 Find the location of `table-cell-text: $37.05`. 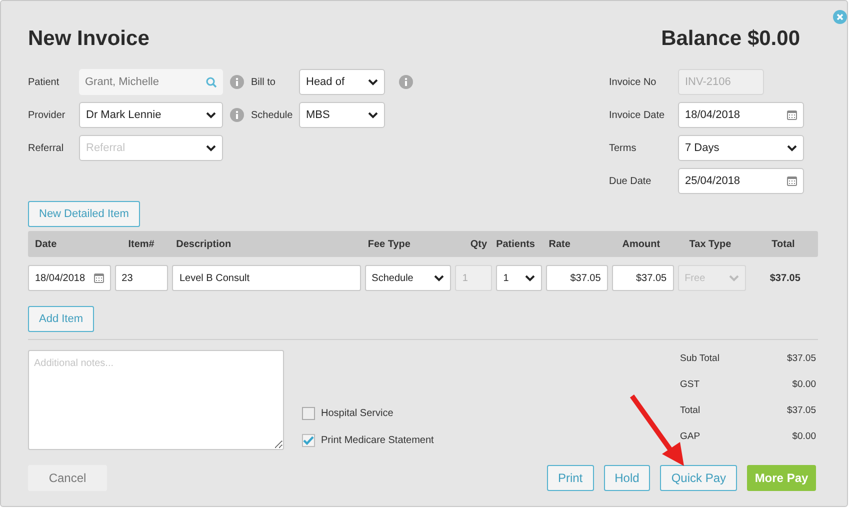

table-cell-text: $37.05 is located at coordinates (785, 279).